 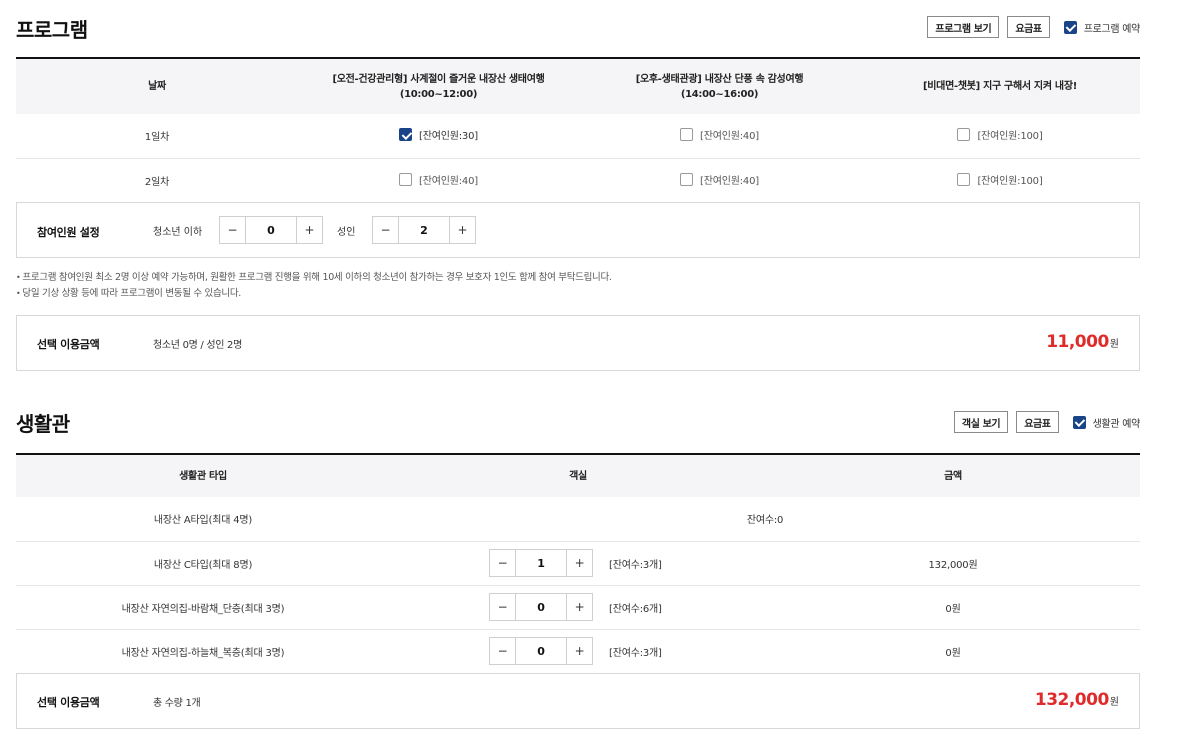 What do you see at coordinates (963, 27) in the screenshot?
I see `program-view-button: 프로그램 보기` at bounding box center [963, 27].